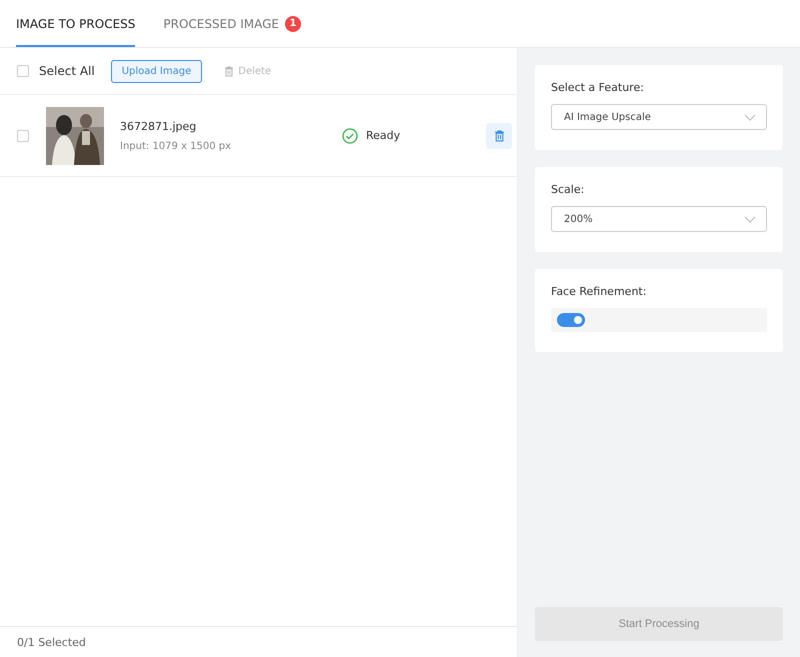  I want to click on setting-label: Scale:, so click(568, 189).